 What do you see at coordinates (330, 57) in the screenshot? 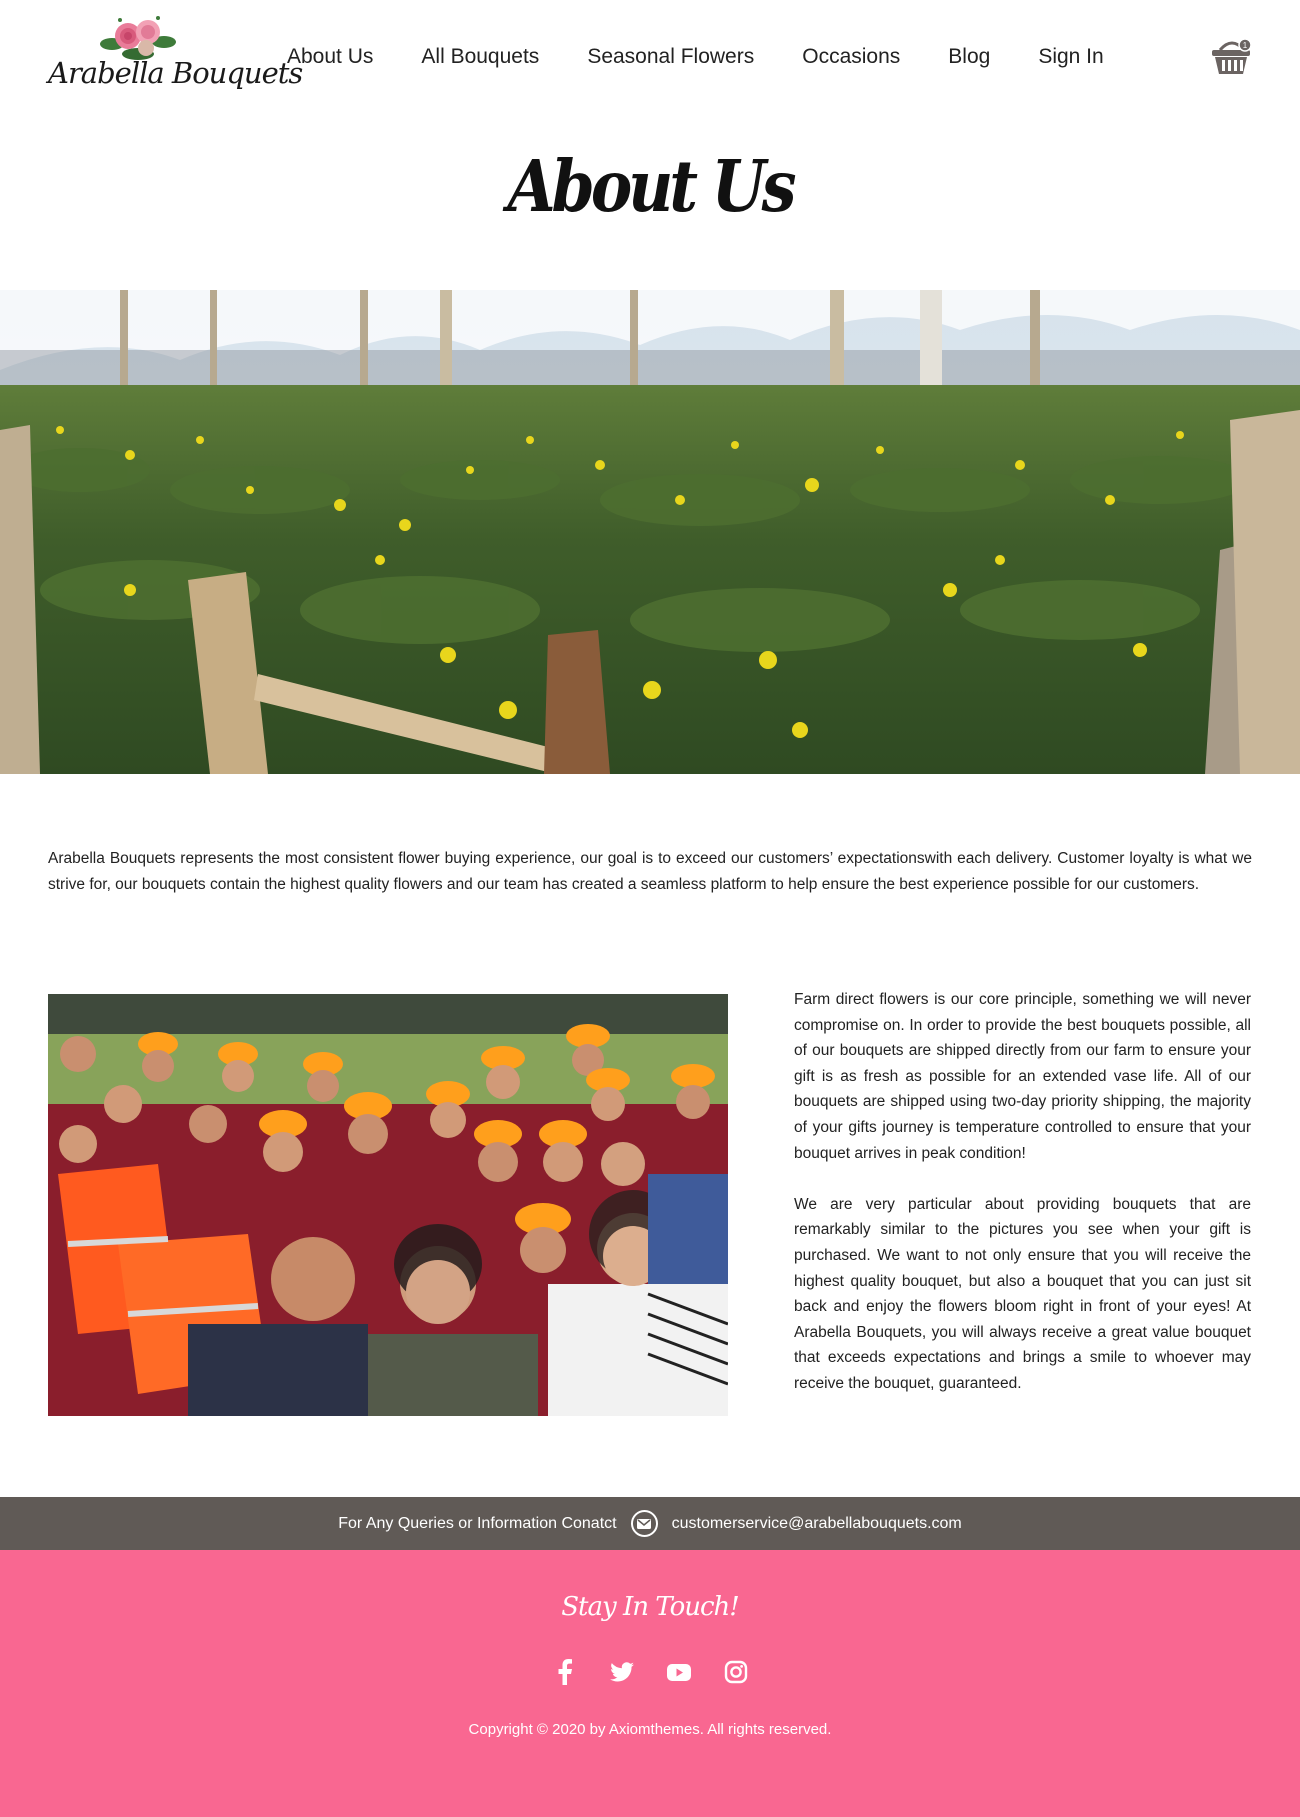
I see `nav-about-us: About Us` at bounding box center [330, 57].